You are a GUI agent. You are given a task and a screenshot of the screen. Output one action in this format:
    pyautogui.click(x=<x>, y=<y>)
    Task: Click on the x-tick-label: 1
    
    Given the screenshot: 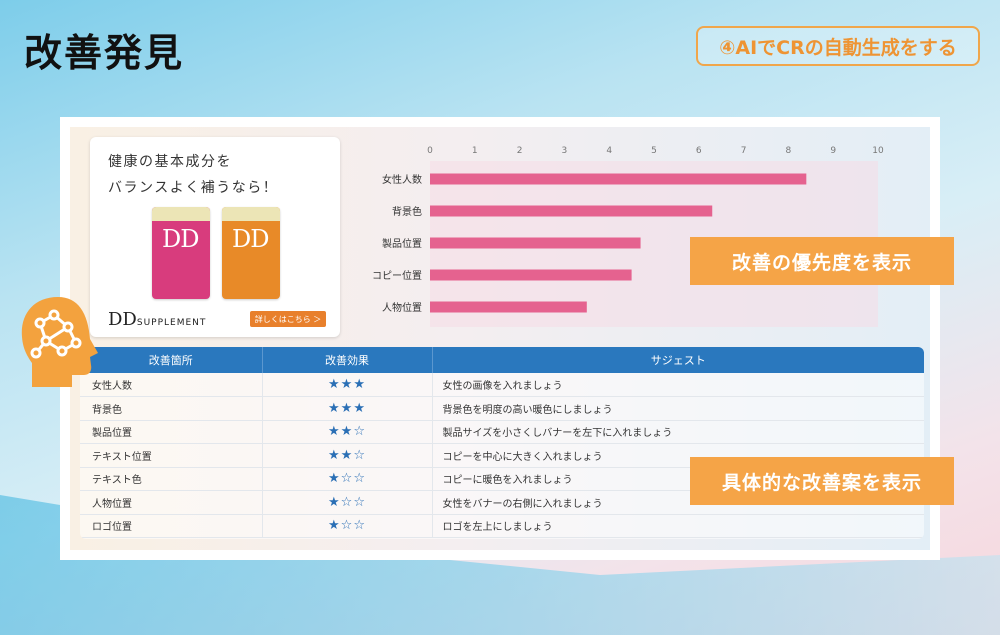 What is the action you would take?
    pyautogui.click(x=475, y=151)
    